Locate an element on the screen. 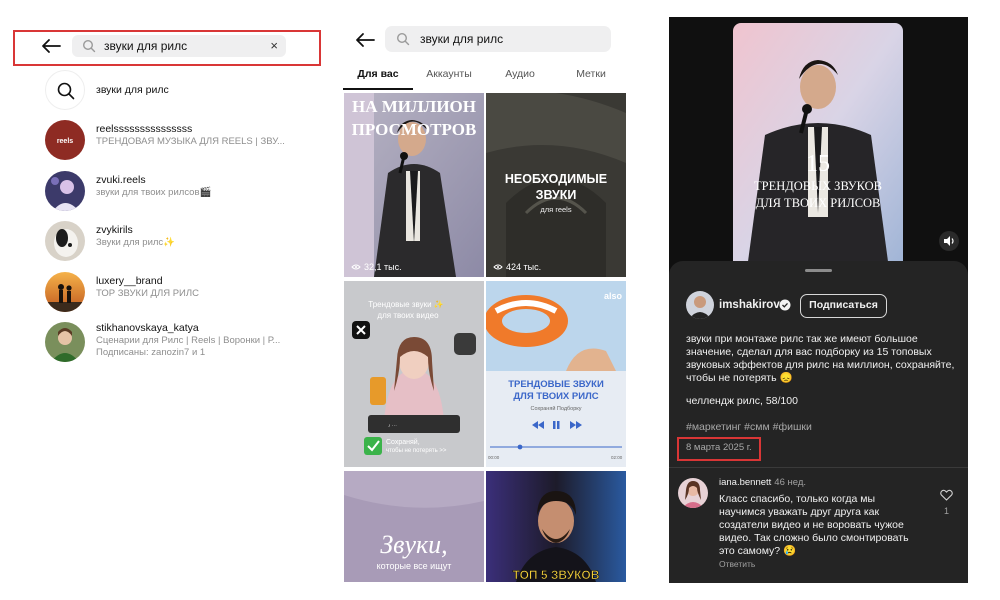  brand-logo-text: also is located at coordinates (613, 296).